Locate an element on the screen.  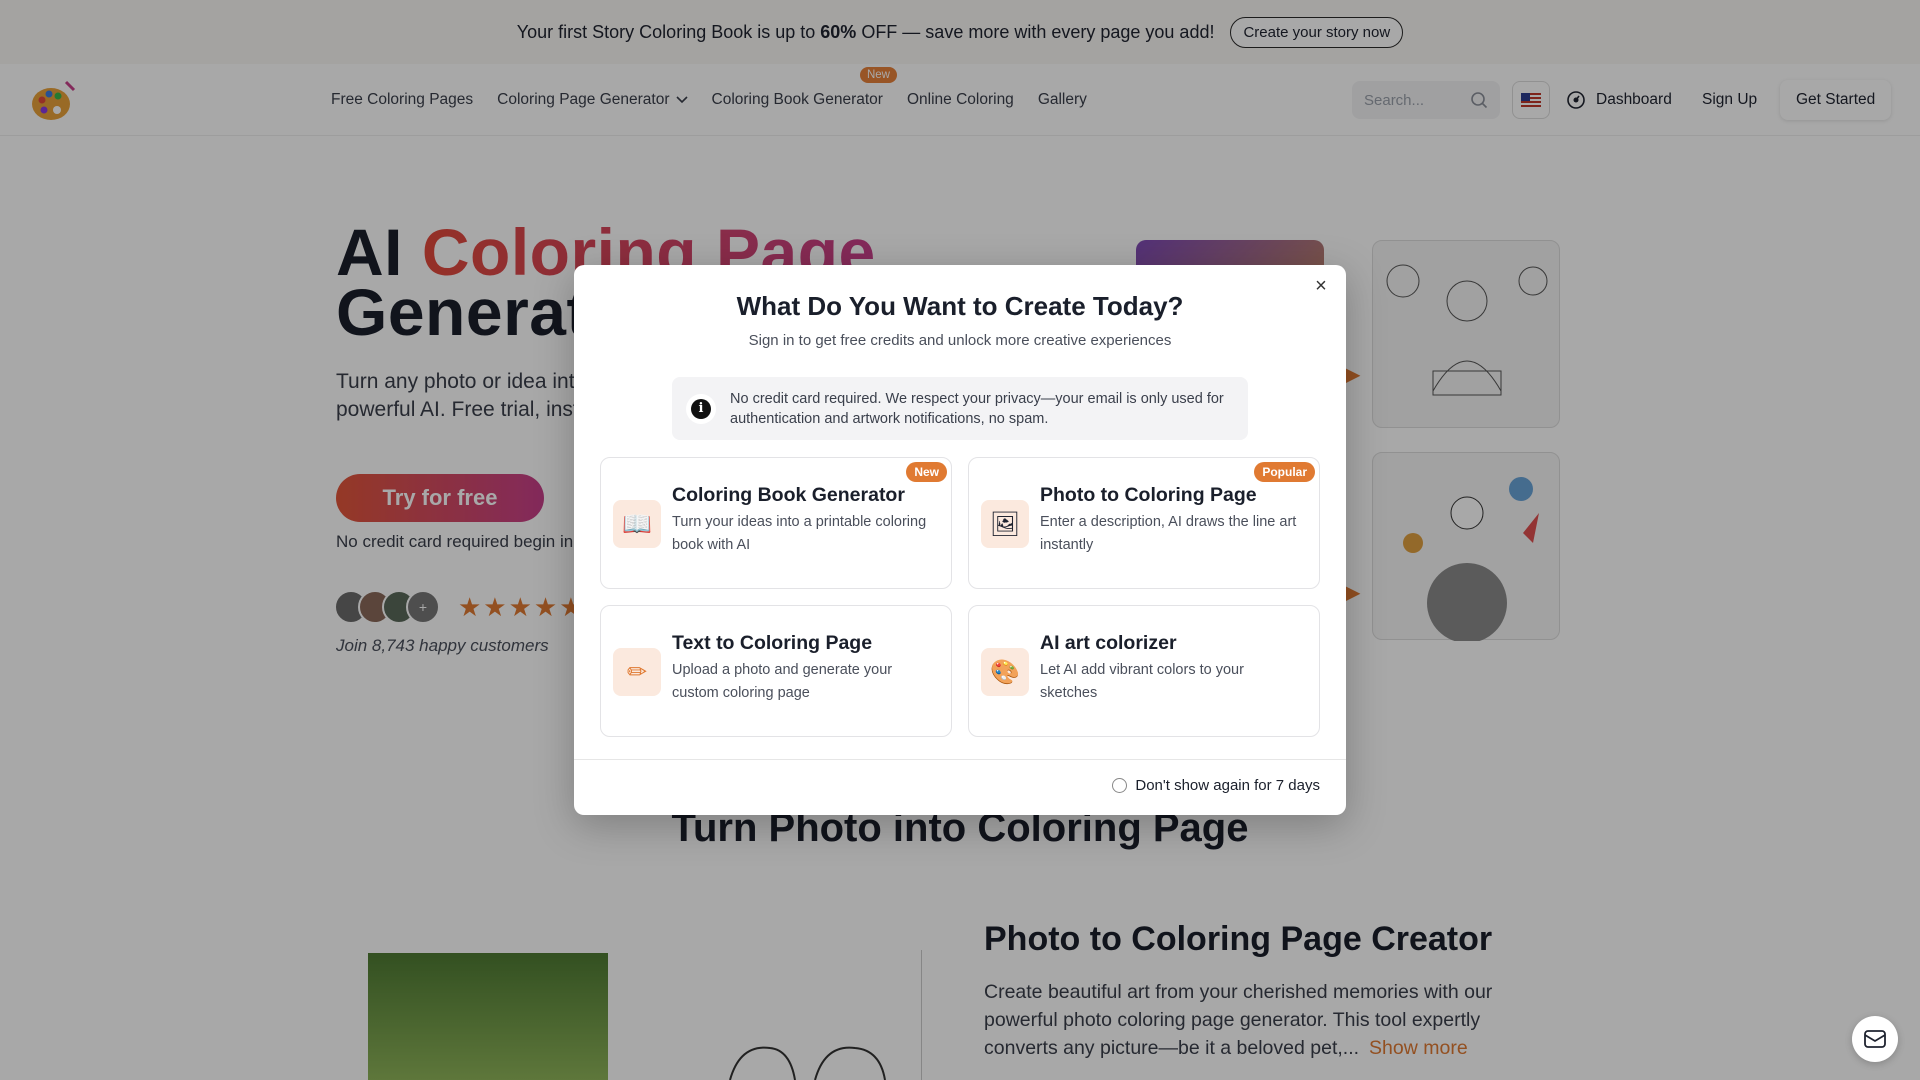
dont-show-again: Don't show again for 7 days is located at coordinates (1216, 785).